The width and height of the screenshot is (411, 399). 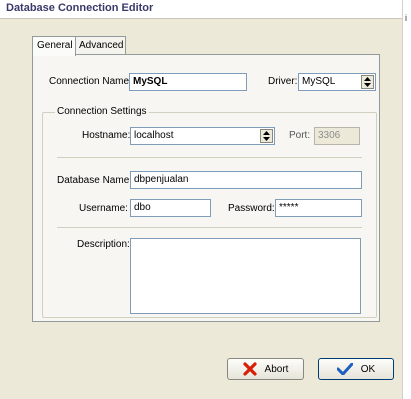 What do you see at coordinates (283, 81) in the screenshot?
I see `driver-label: Driver:` at bounding box center [283, 81].